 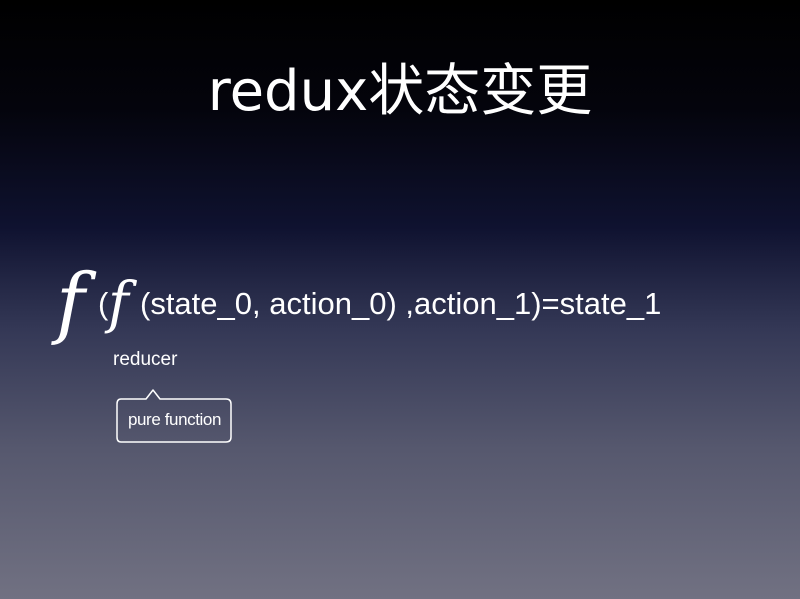 I want to click on outer-function-symbol: f, so click(x=70, y=303).